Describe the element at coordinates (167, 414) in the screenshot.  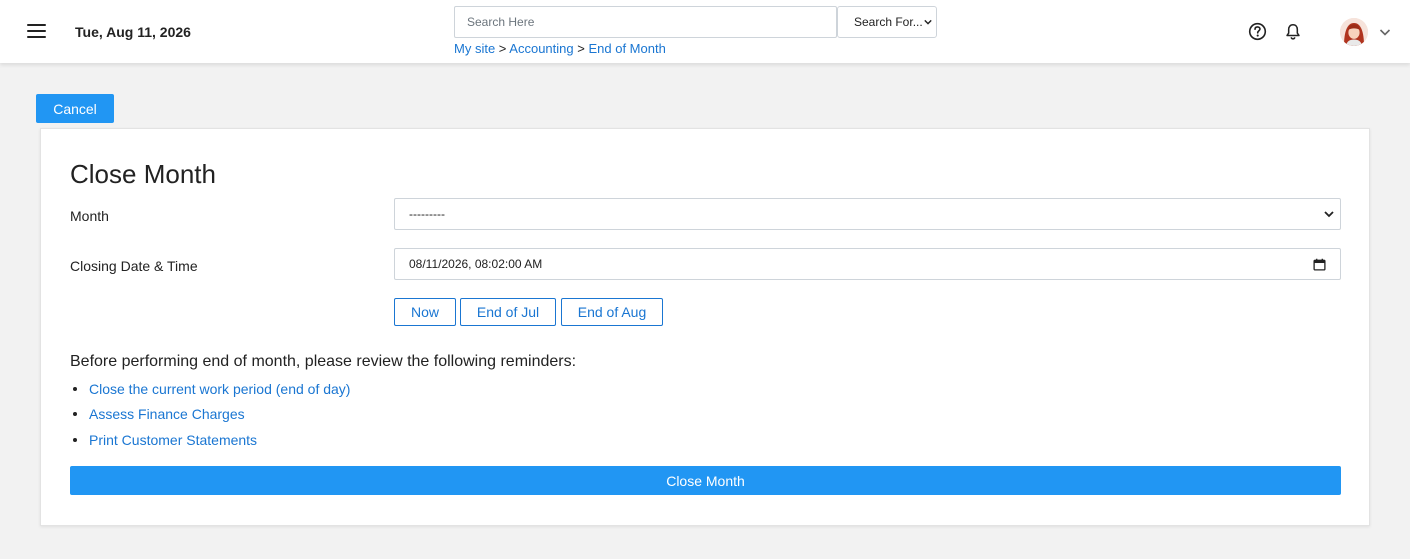
I see `reminder-link-finance-charges: Assess Finance Charges` at that location.